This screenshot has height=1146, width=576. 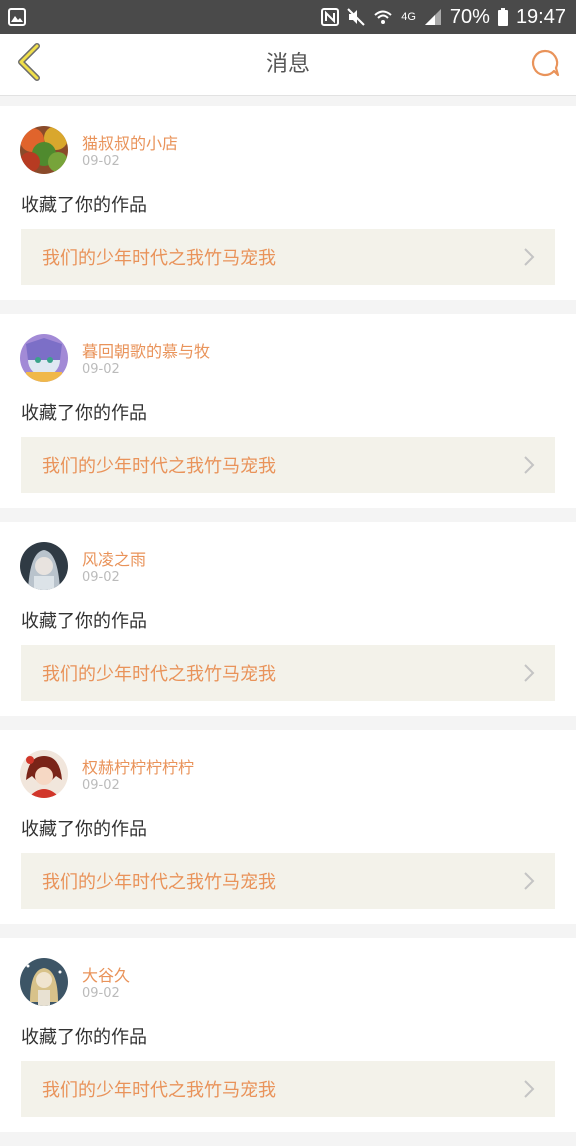 I want to click on clock: 19:47, so click(x=540, y=16).